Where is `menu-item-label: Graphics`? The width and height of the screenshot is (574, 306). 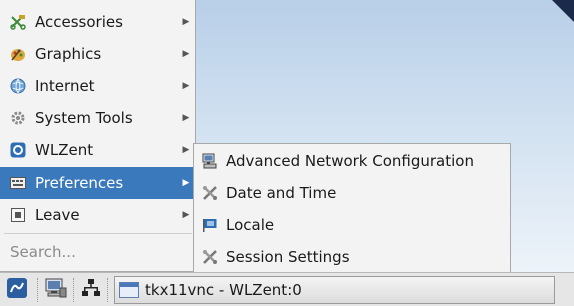
menu-item-label: Graphics is located at coordinates (68, 54).